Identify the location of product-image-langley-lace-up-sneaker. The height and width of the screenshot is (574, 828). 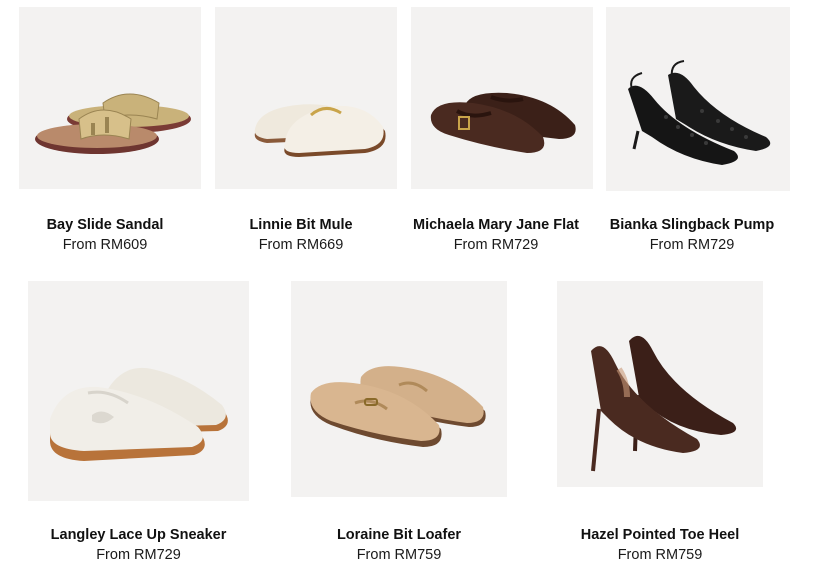
(138, 391).